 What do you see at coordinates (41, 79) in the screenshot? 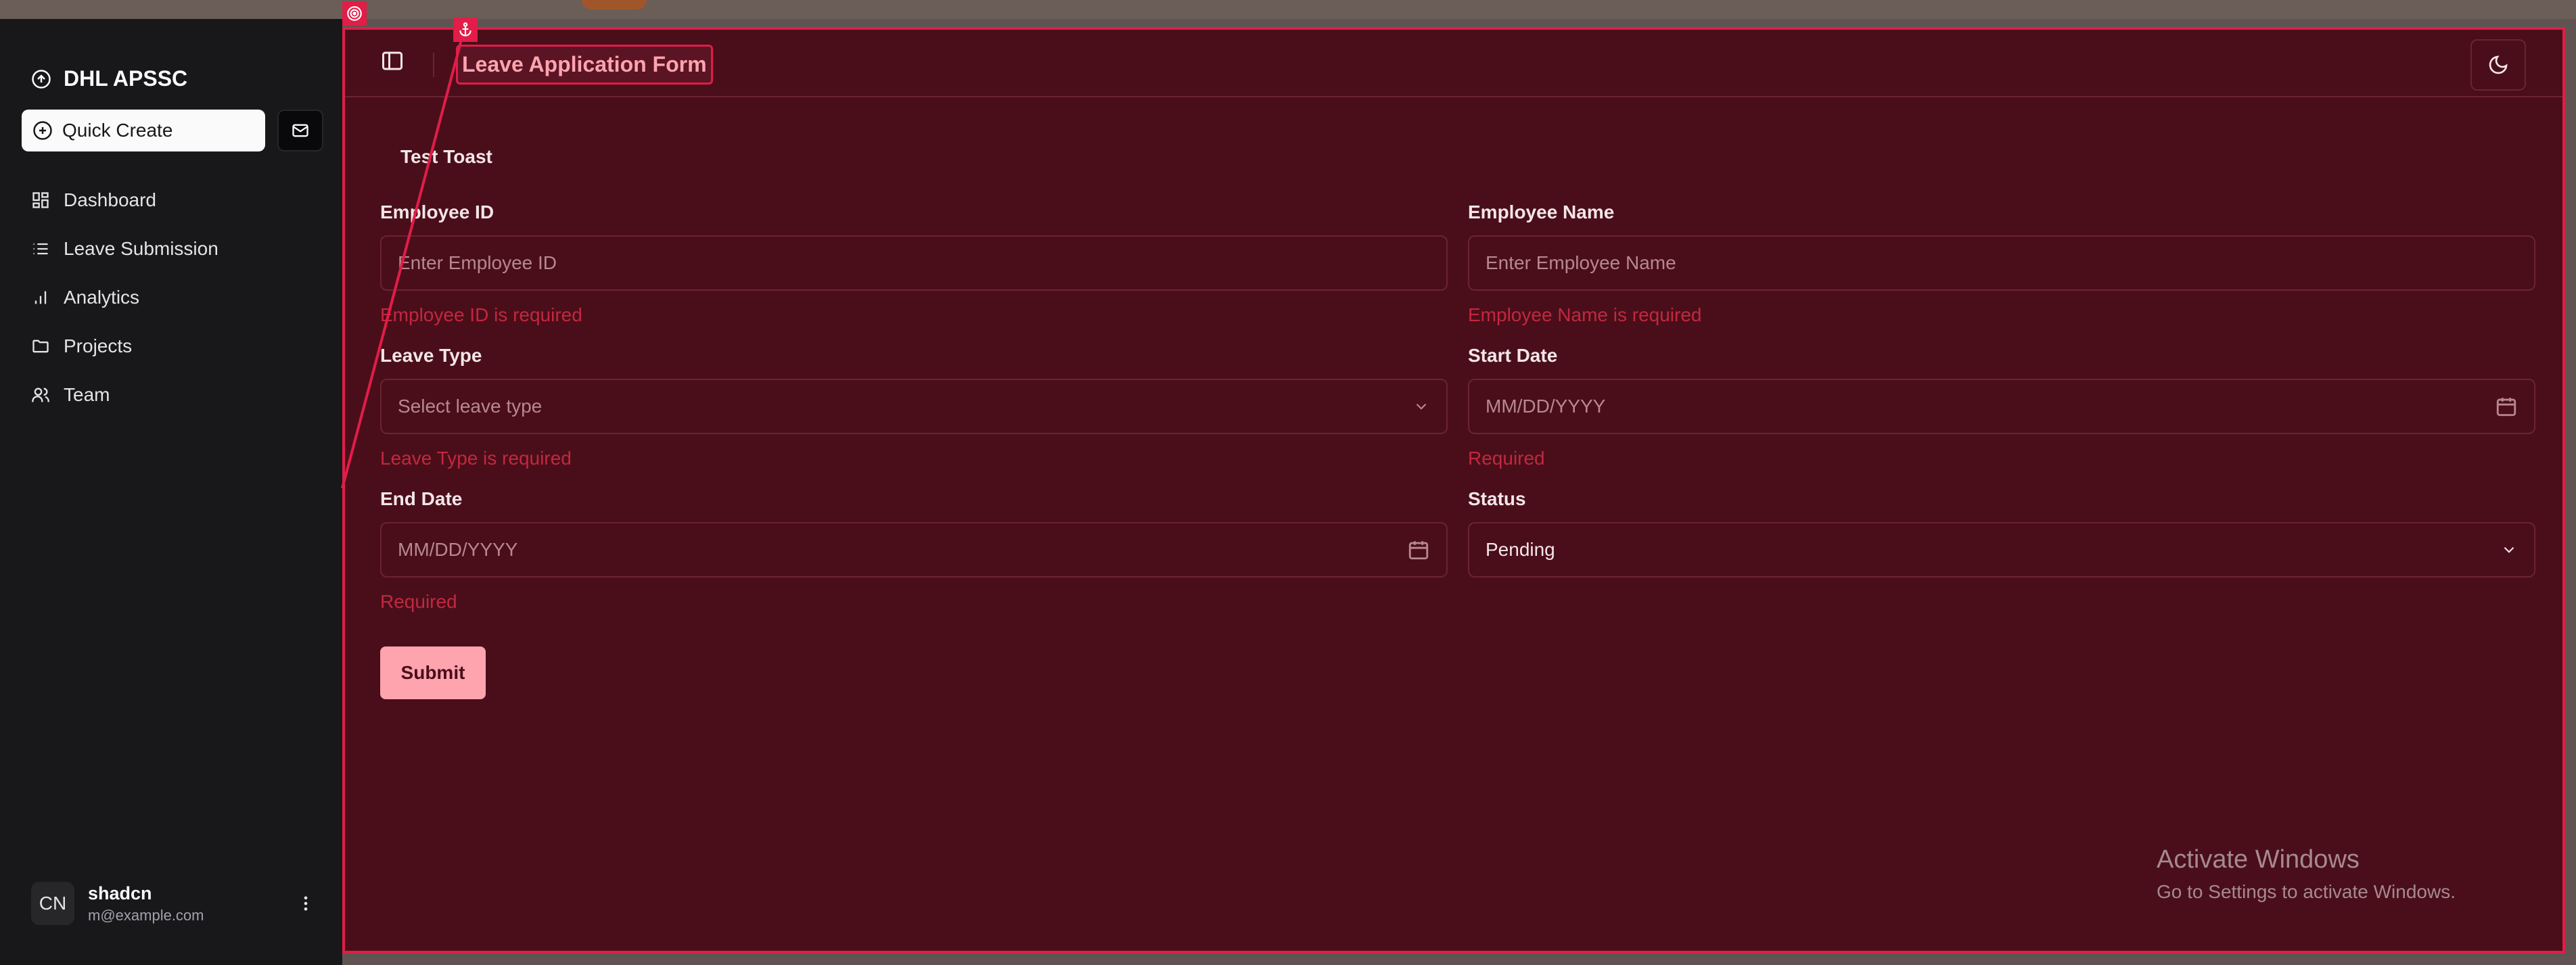
I see `circle-arrow-up-icon` at bounding box center [41, 79].